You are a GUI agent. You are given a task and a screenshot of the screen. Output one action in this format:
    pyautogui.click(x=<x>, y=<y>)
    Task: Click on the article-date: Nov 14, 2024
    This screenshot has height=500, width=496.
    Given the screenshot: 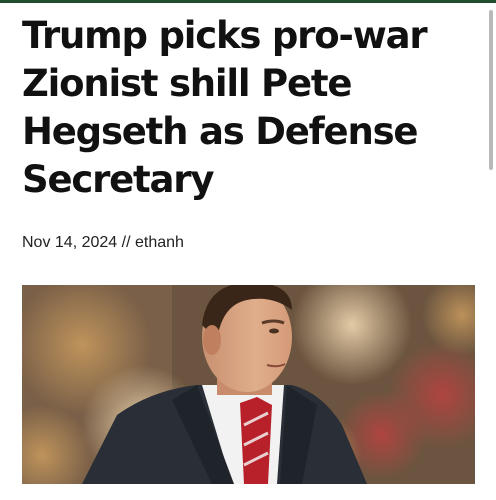 What is the action you would take?
    pyautogui.click(x=70, y=242)
    